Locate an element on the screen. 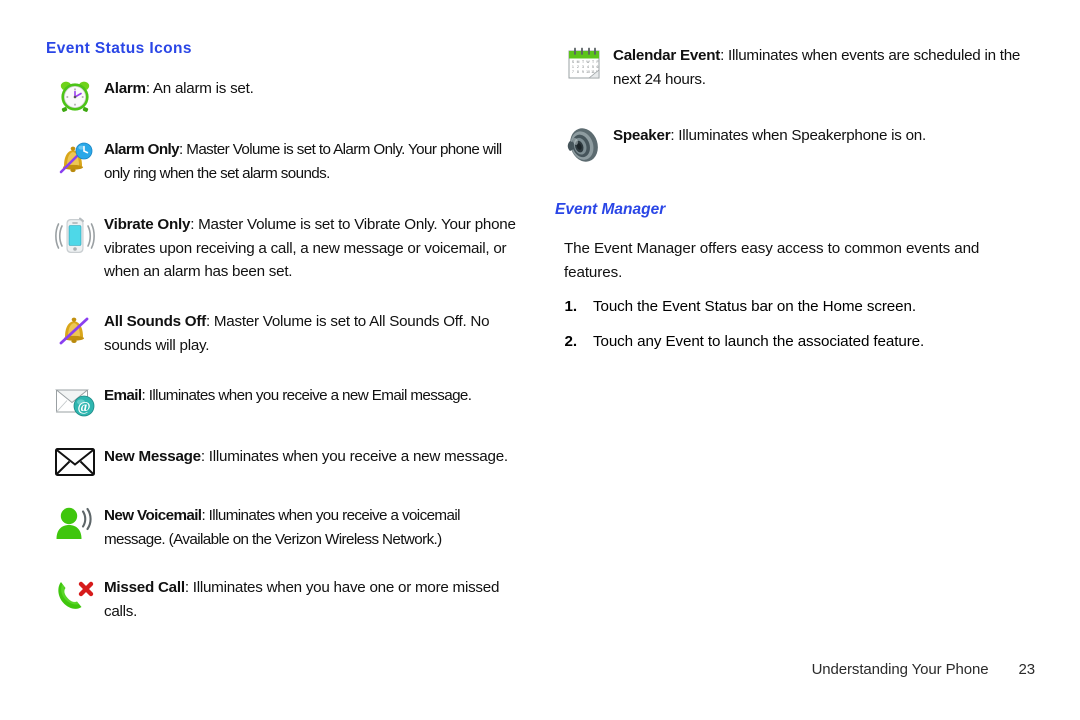  svg-text: F is located at coordinates (597, 62).